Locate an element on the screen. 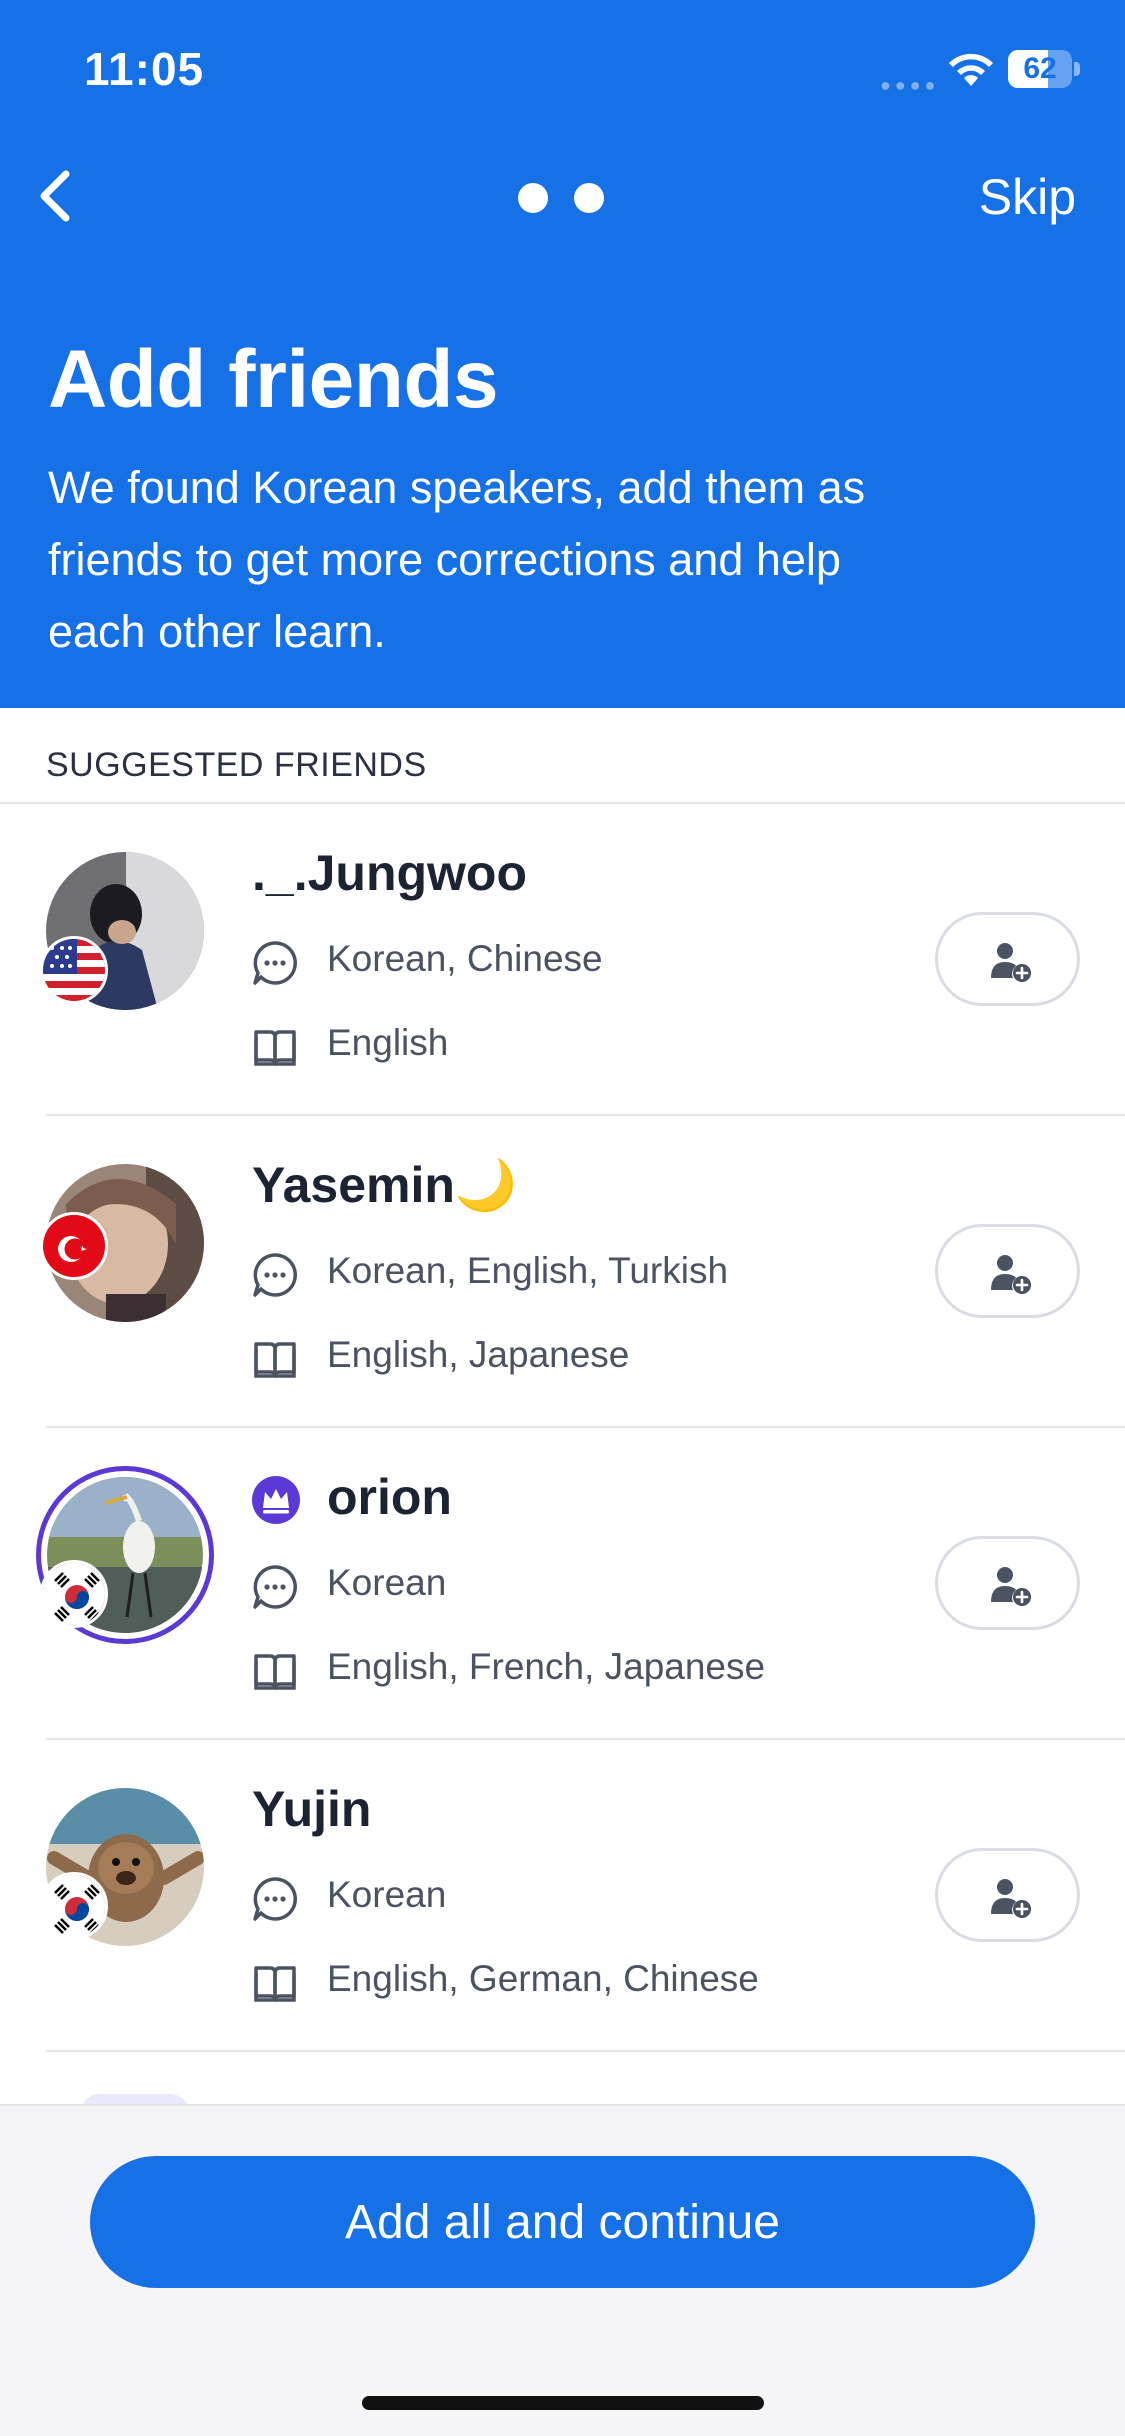  page-indicator is located at coordinates (563, 198).